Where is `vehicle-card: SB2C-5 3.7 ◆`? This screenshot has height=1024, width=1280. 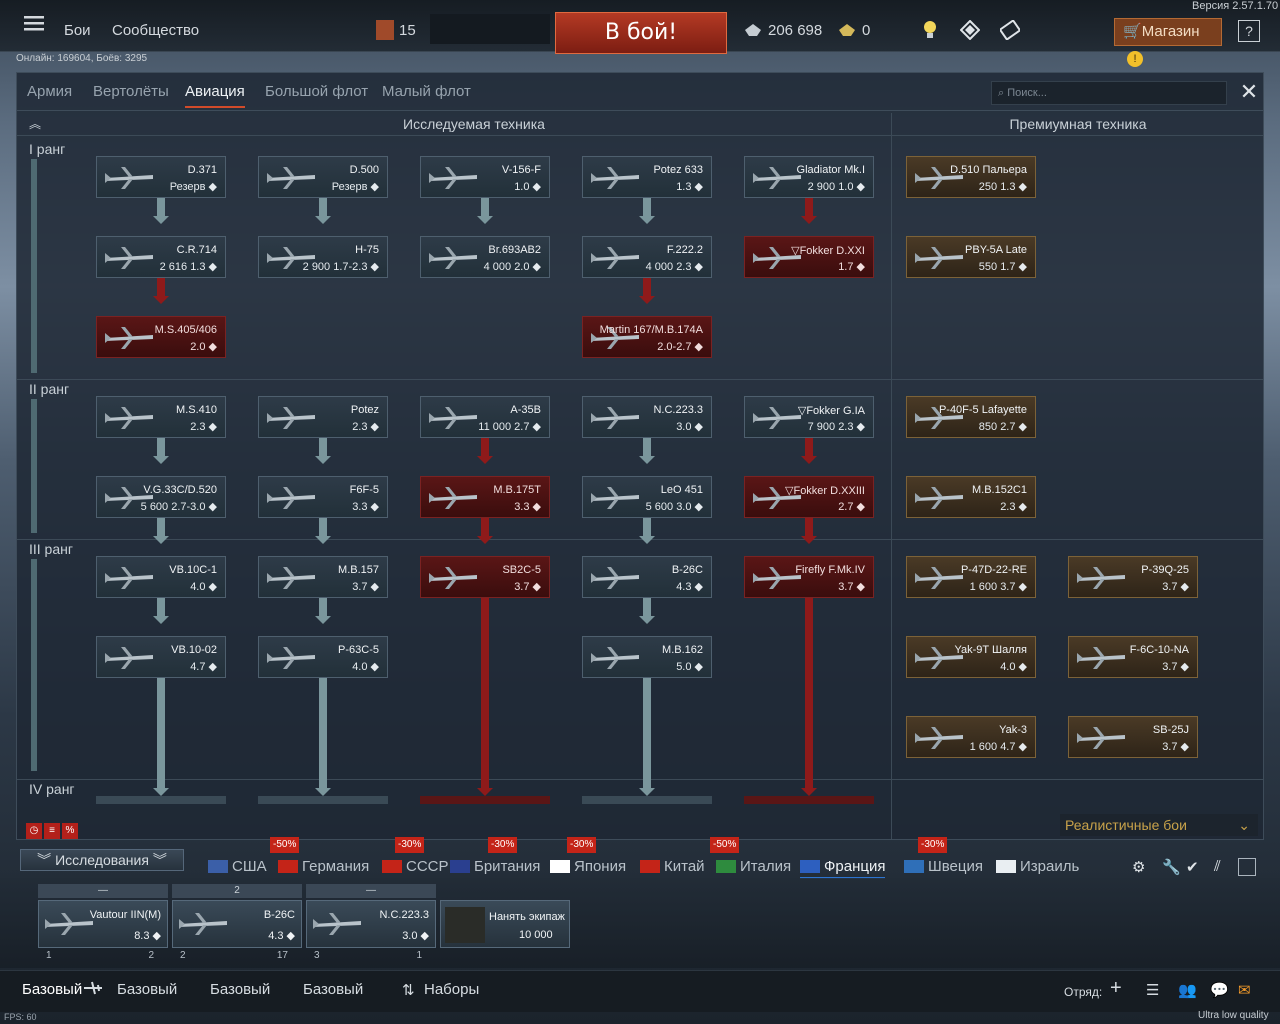
vehicle-card: SB2C-5 3.7 ◆ is located at coordinates (485, 577).